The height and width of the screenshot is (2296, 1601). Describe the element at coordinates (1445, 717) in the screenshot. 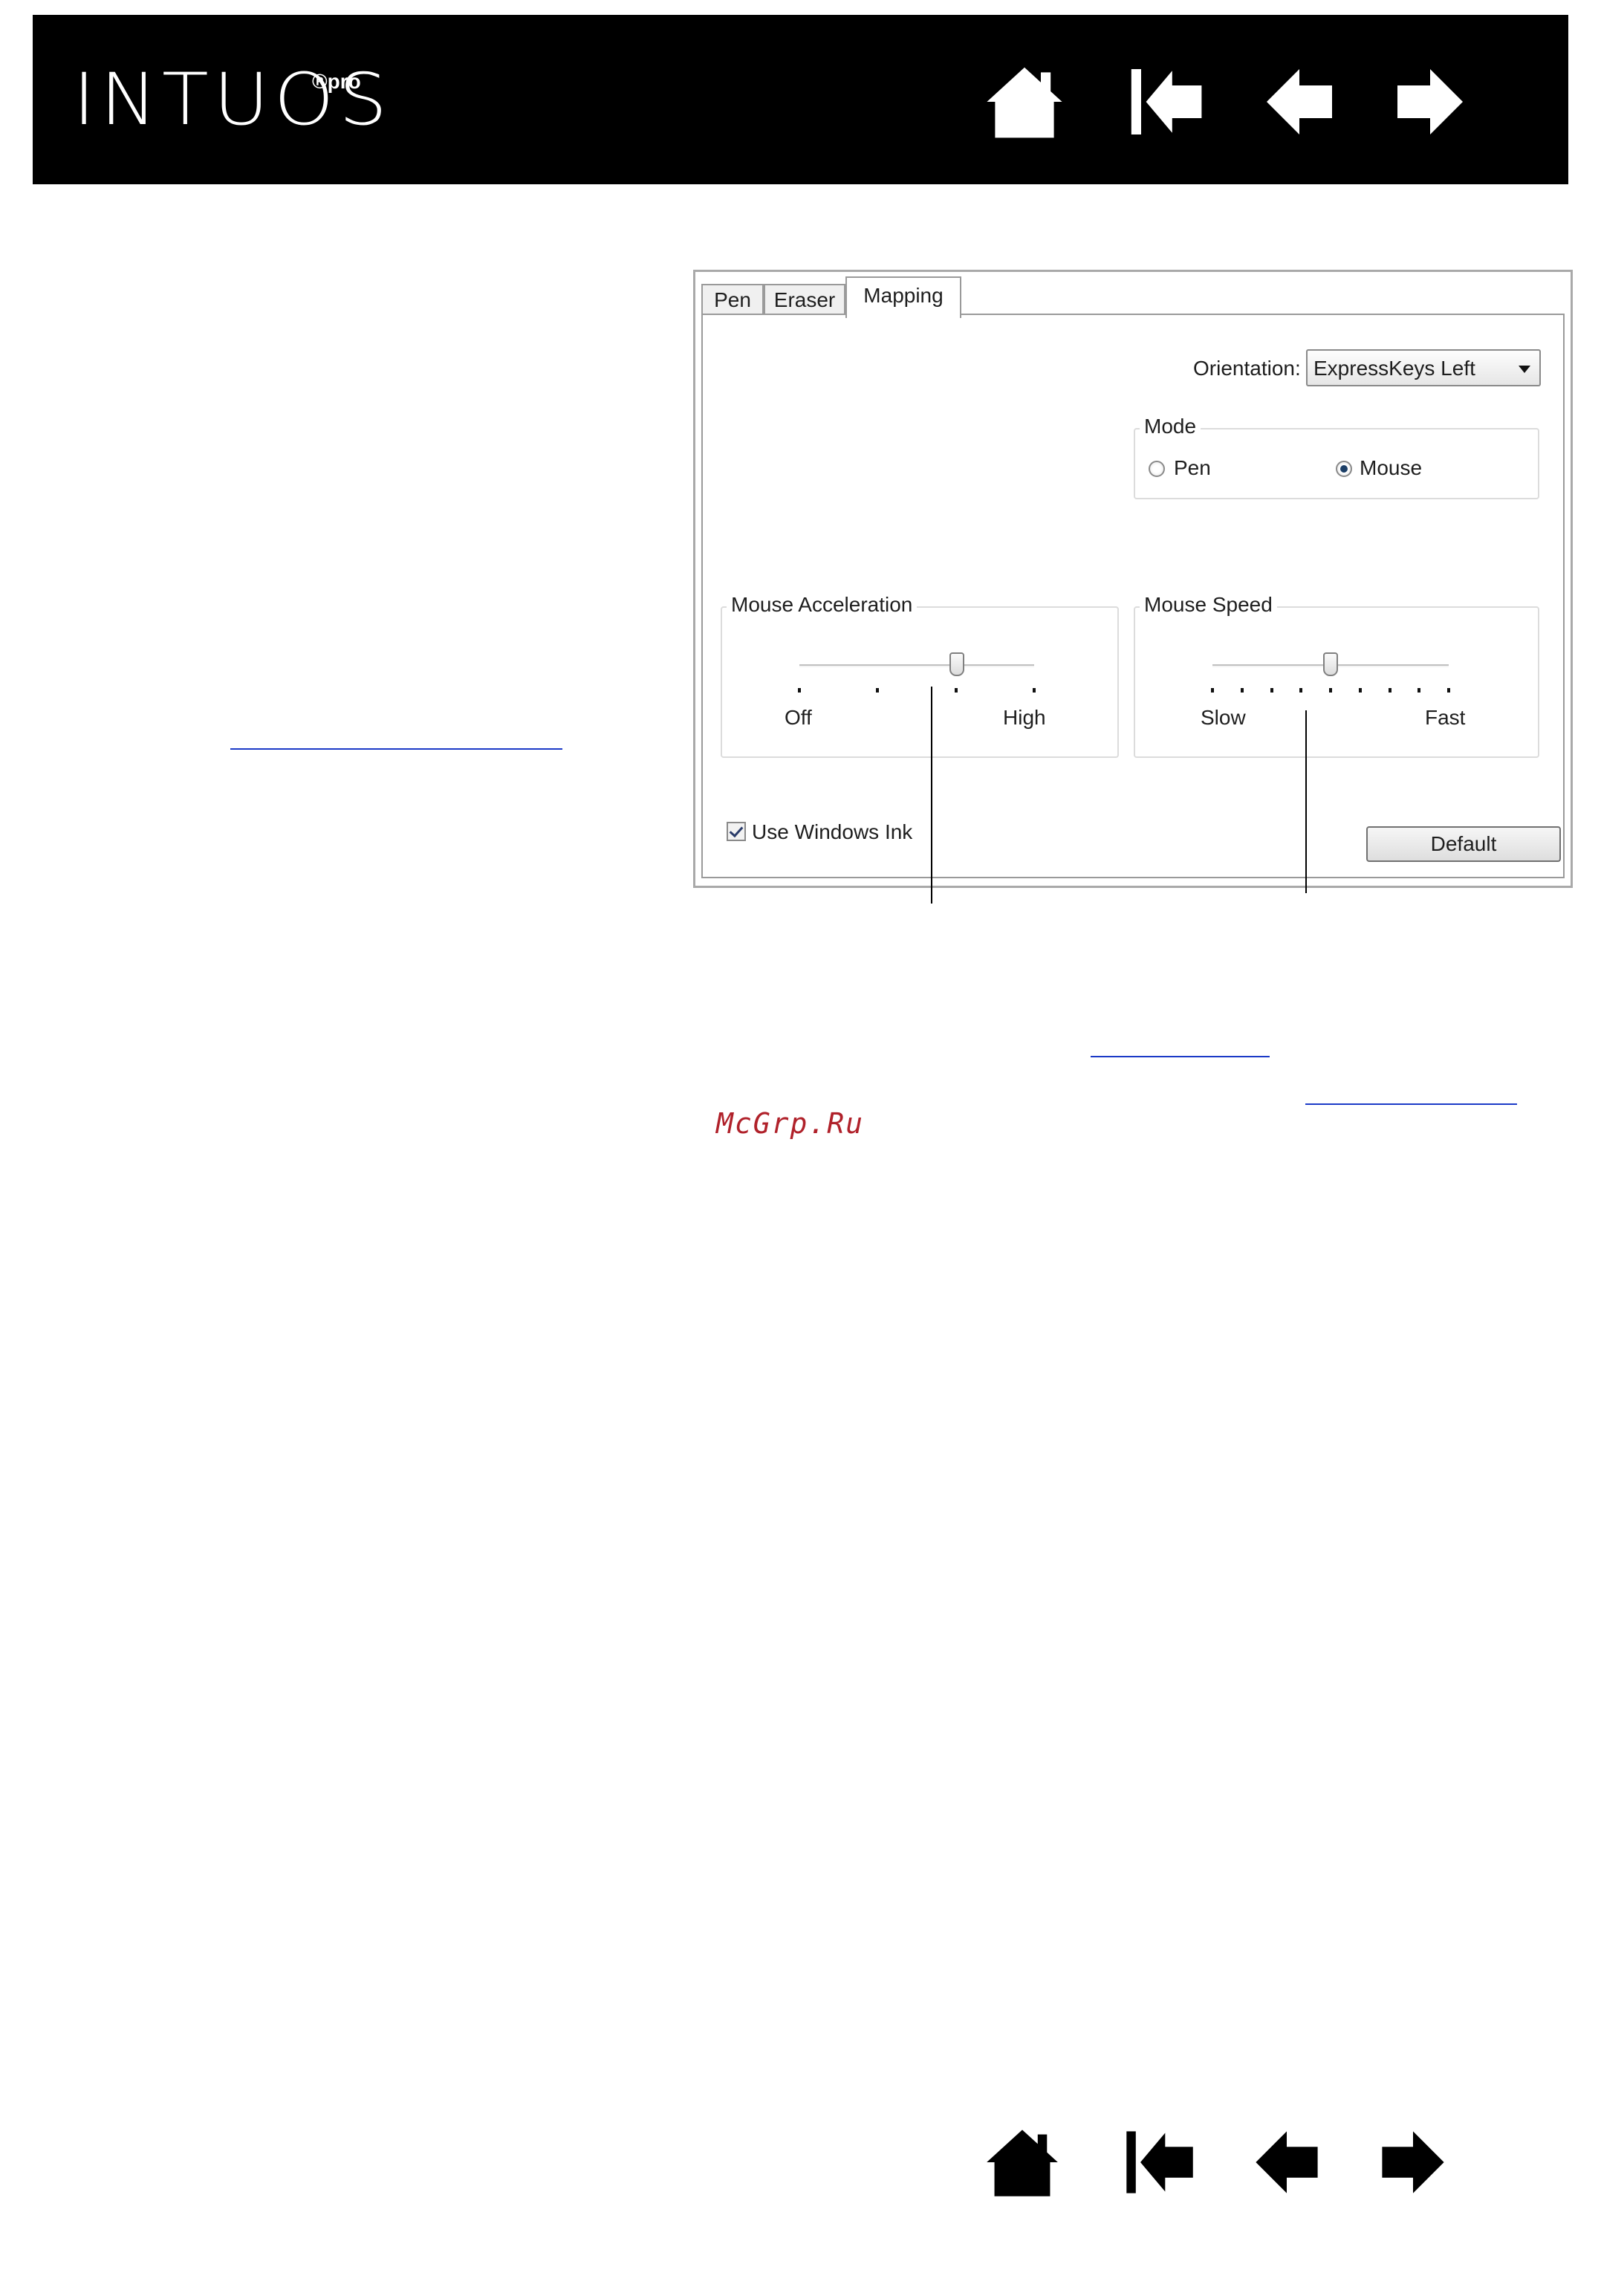

I see `speed-max-label: Fast` at that location.